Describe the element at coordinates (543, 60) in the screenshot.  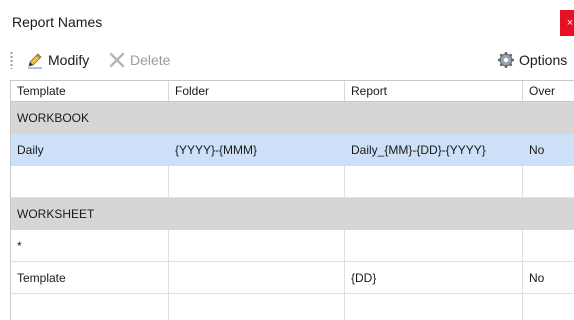
I see `options-label: Options` at that location.